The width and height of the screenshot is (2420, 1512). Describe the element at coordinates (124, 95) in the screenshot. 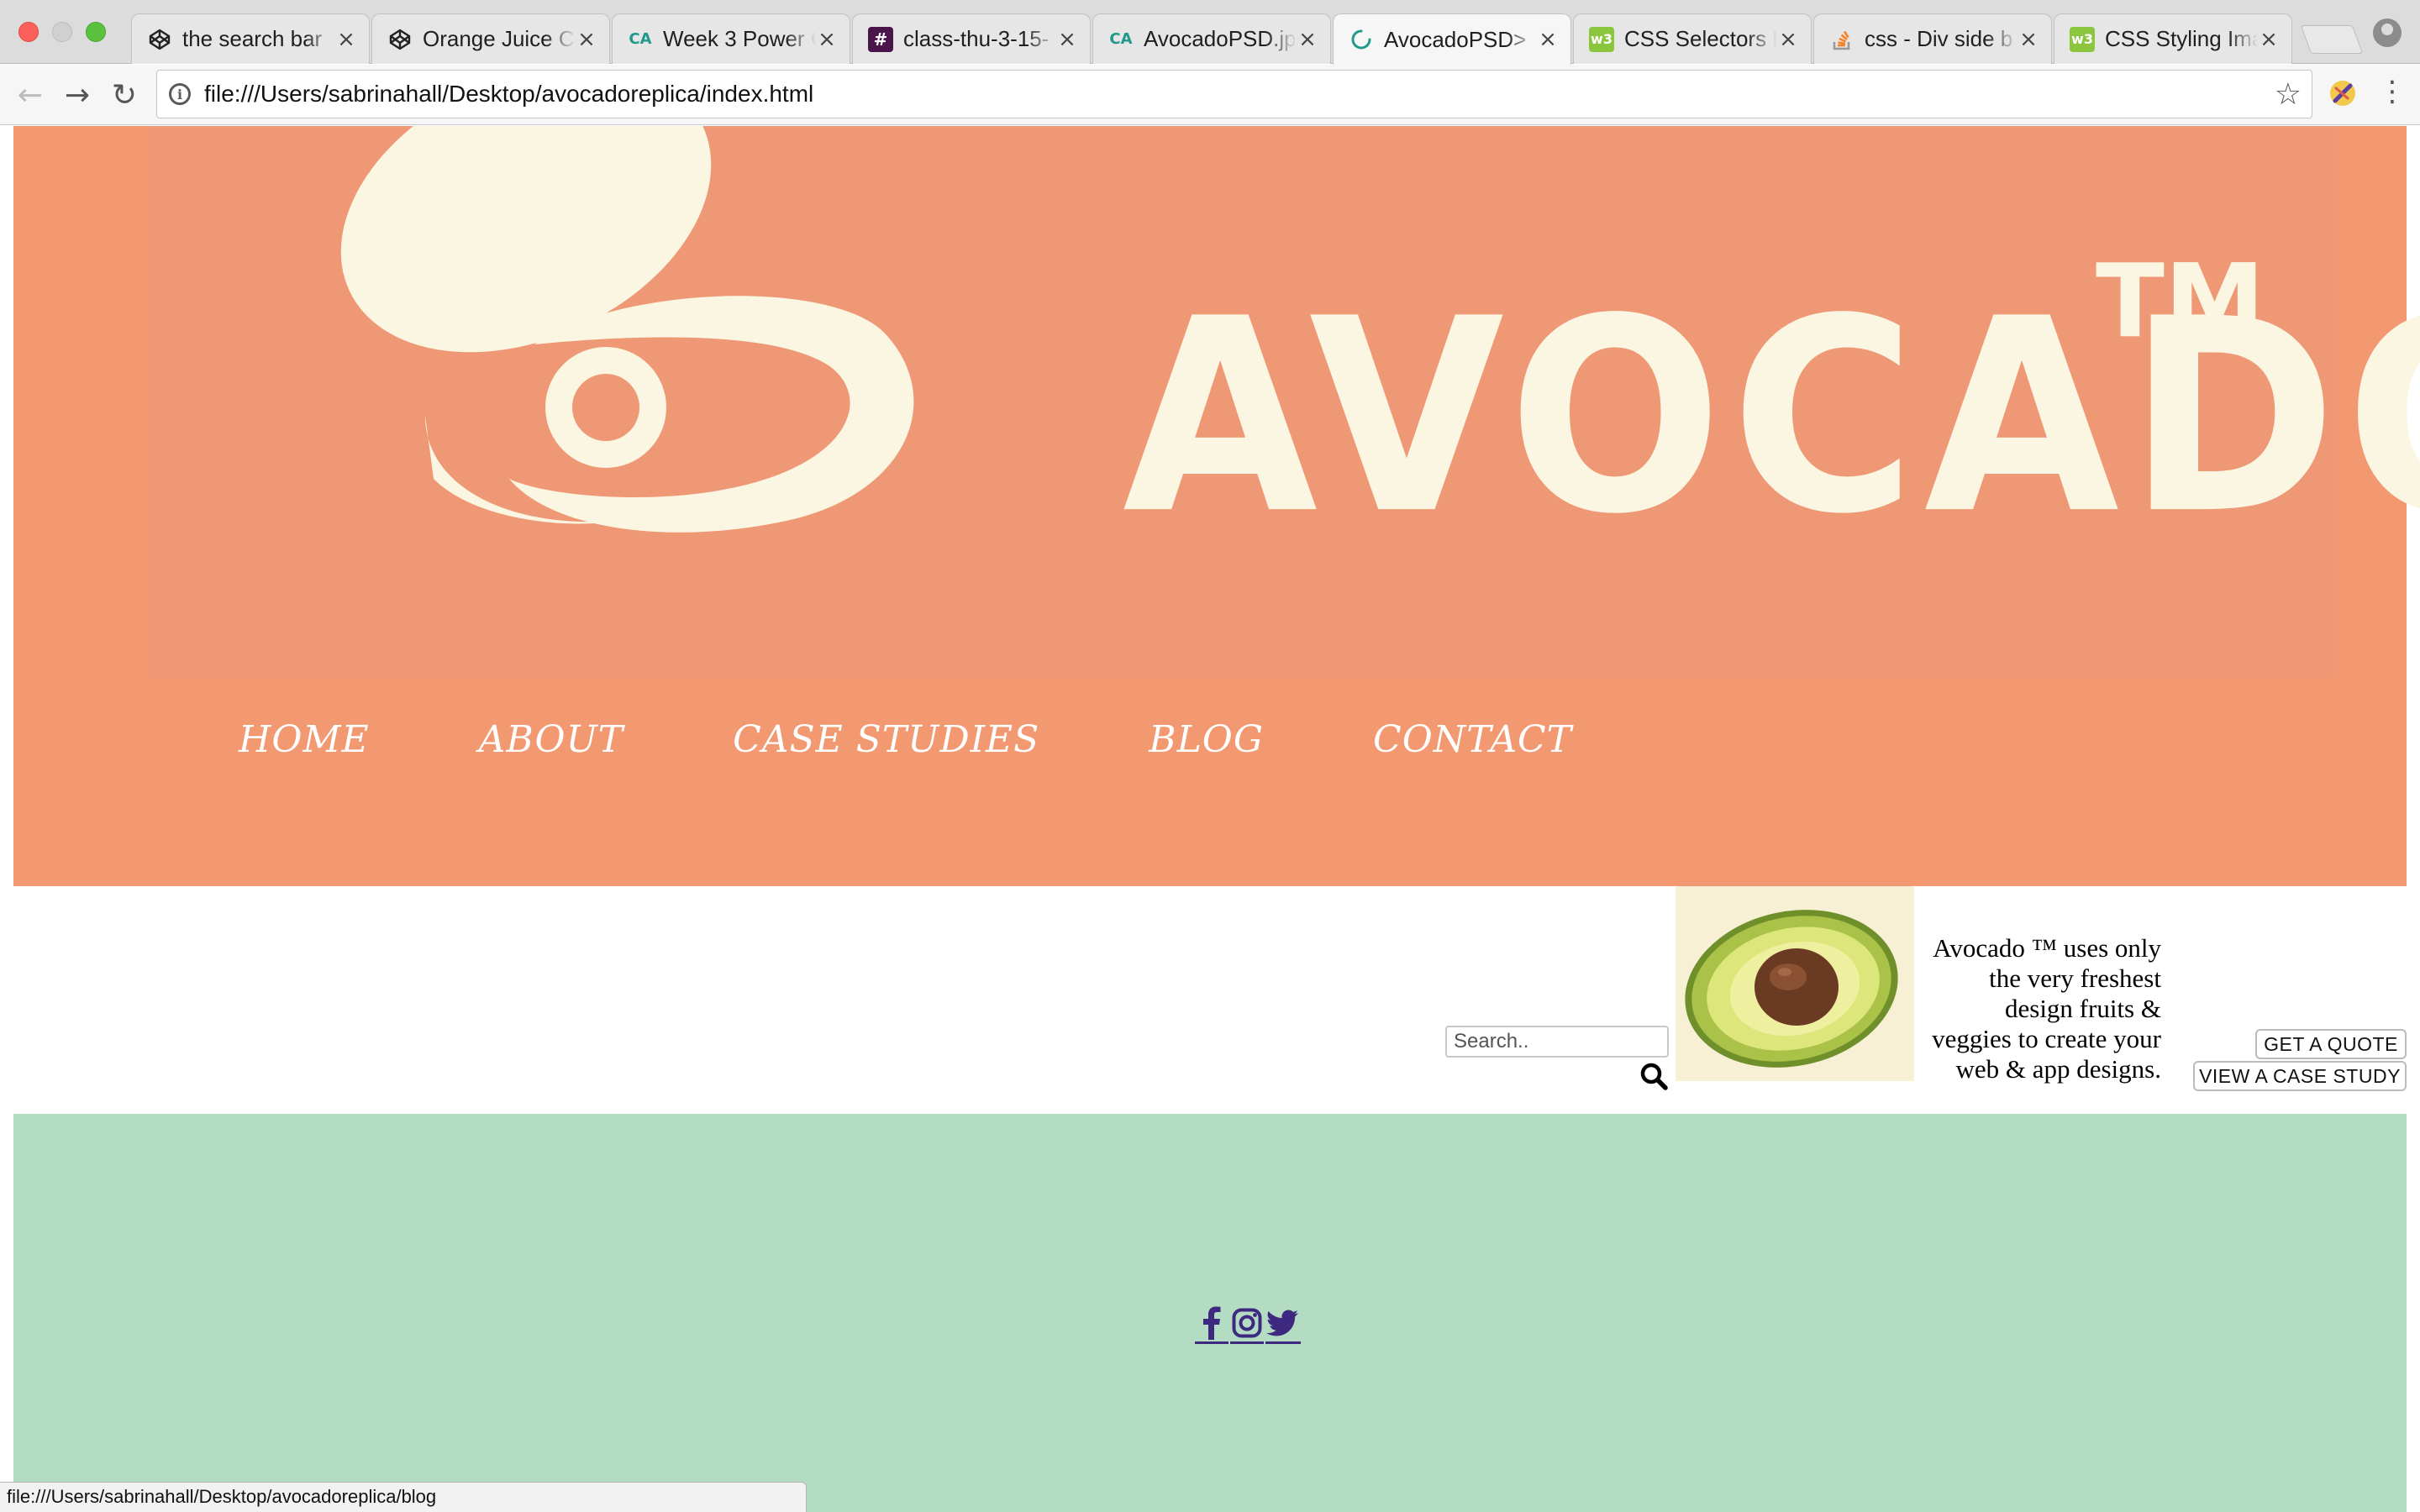

I see `reload-icon: ↻` at that location.